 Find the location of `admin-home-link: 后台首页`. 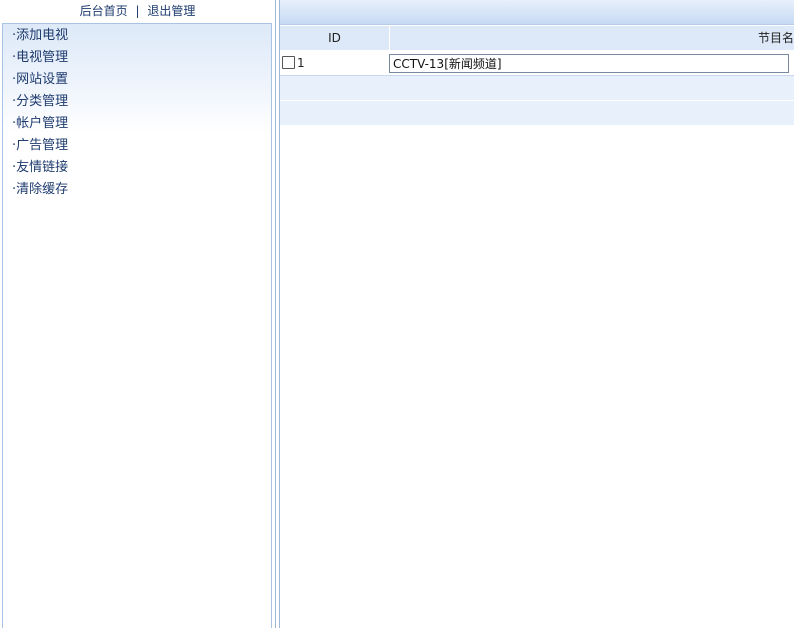

admin-home-link: 后台首页 is located at coordinates (104, 11).